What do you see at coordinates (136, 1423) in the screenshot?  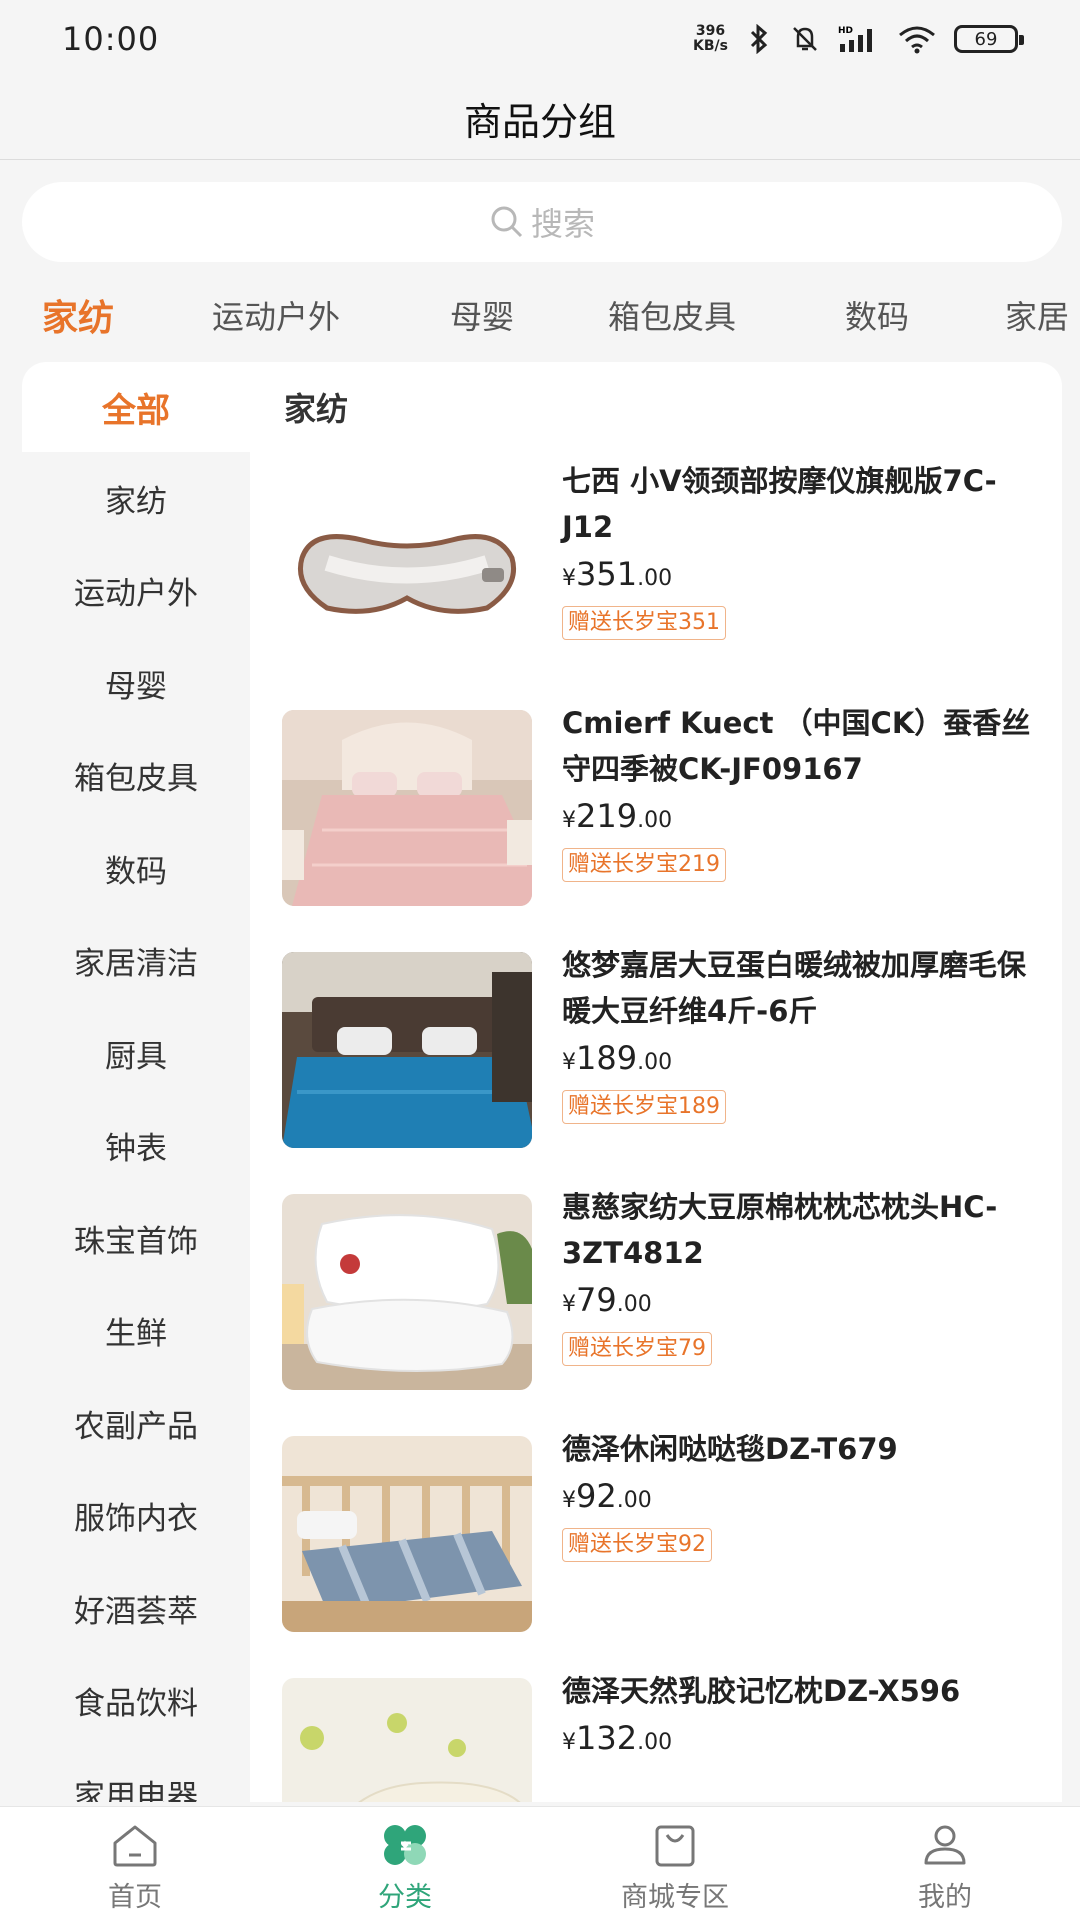 I see `sidebar-item: 农副产品` at bounding box center [136, 1423].